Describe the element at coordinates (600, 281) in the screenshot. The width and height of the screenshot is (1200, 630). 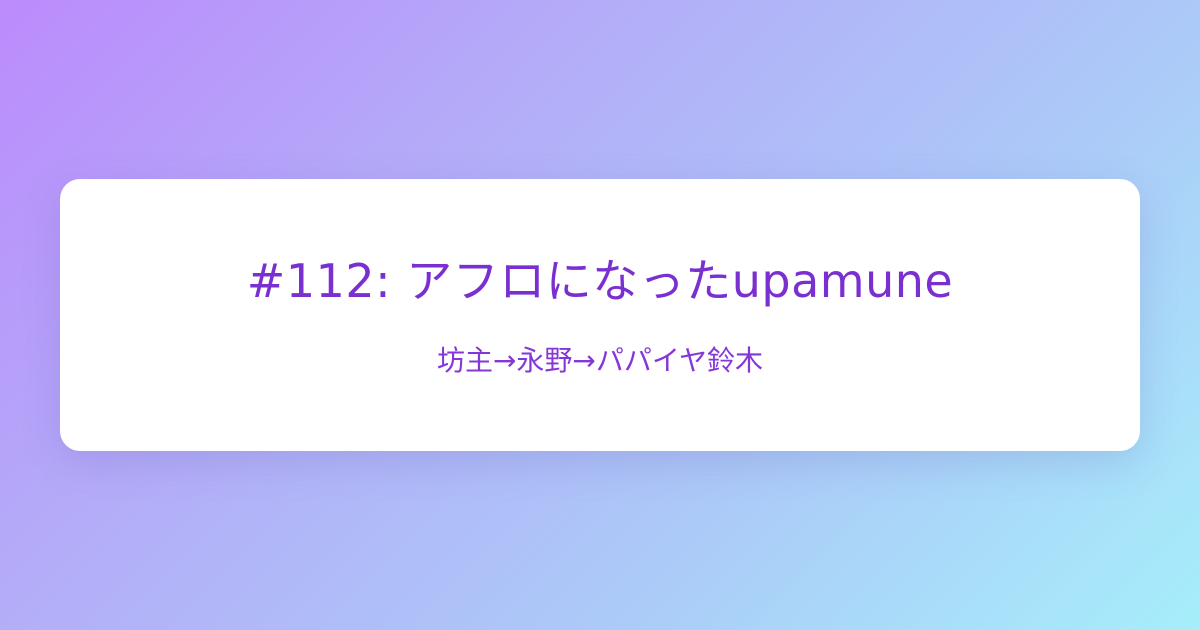
I see `episode-title: #112: アフロになったupamune` at that location.